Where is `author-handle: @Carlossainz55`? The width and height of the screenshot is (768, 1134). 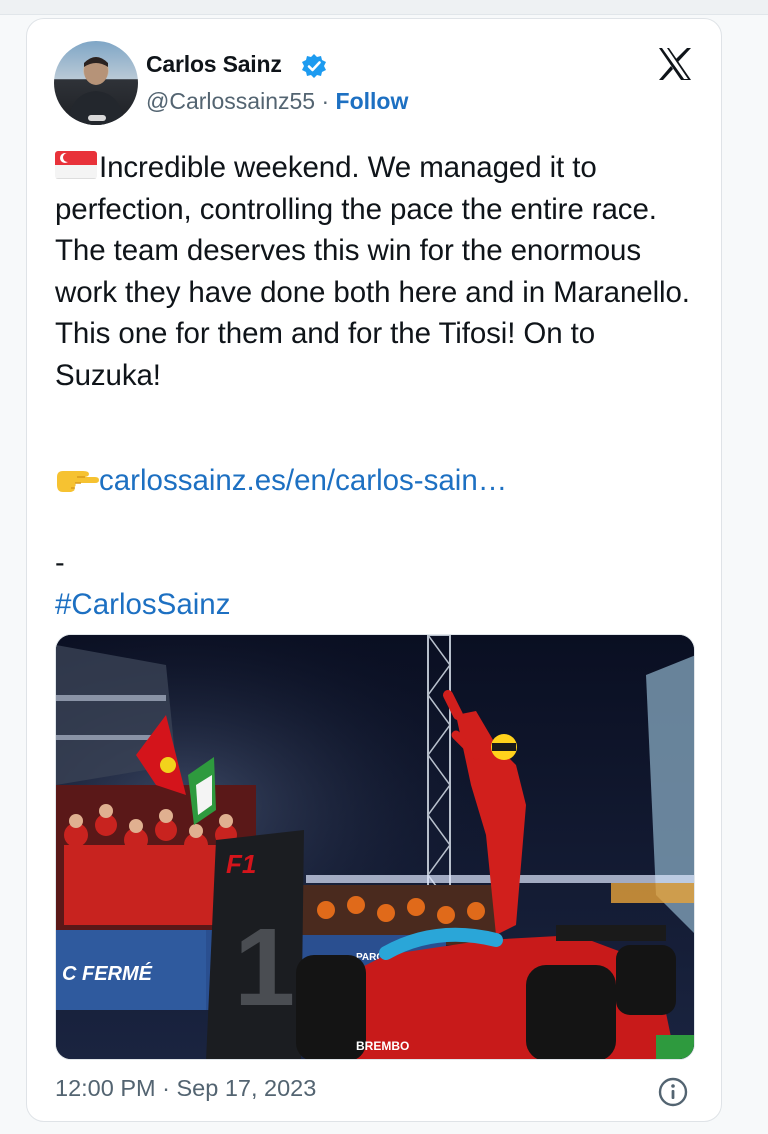
author-handle: @Carlossainz55 is located at coordinates (230, 101).